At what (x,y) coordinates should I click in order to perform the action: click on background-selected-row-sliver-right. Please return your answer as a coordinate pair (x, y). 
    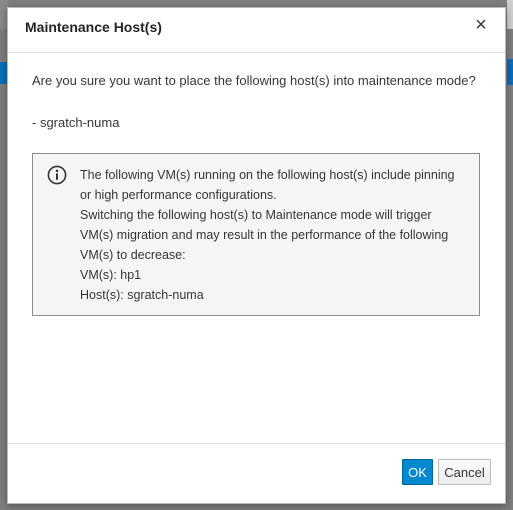
    Looking at the image, I should click on (510, 72).